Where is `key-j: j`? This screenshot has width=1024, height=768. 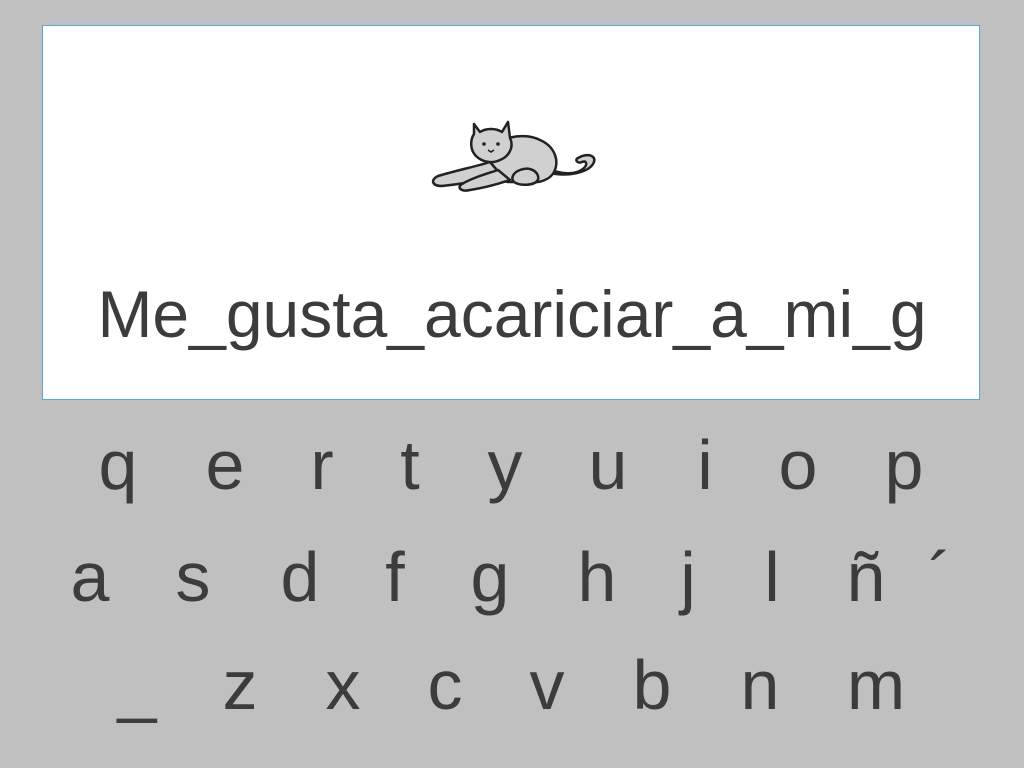
key-j: j is located at coordinates (688, 577).